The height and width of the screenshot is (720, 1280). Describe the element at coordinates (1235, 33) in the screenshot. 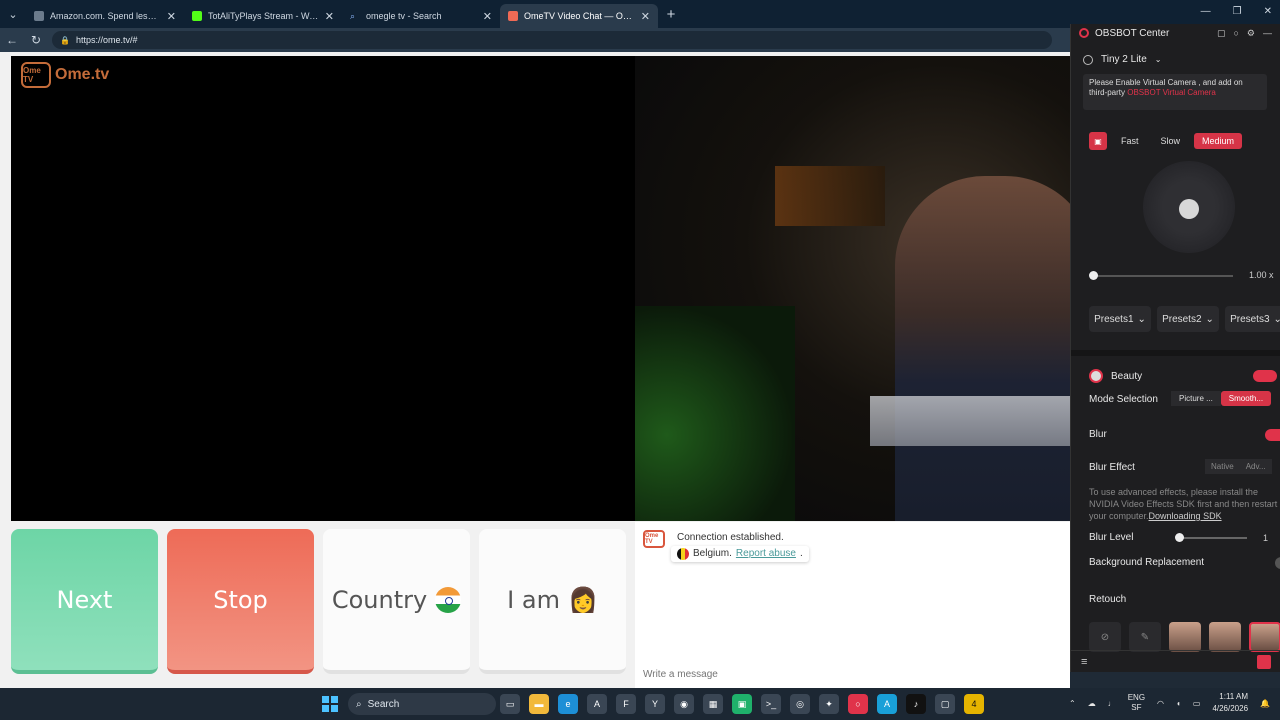

I see `obsbot-record-icon: ○` at that location.